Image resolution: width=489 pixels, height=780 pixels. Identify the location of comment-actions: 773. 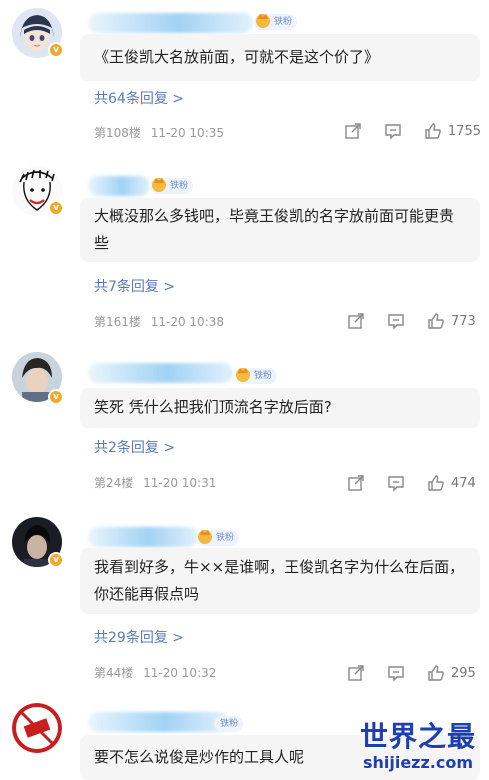
(403, 321).